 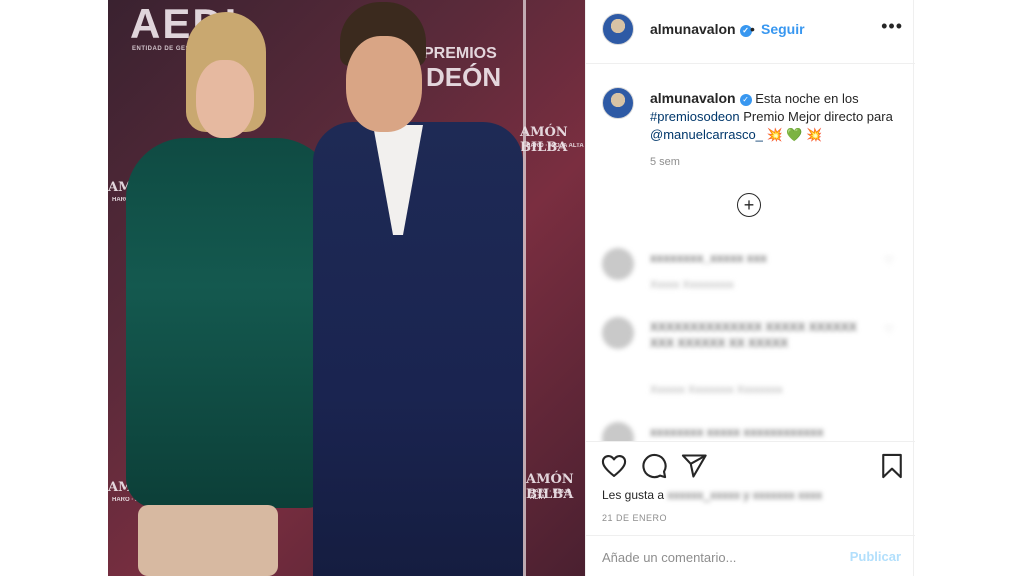 What do you see at coordinates (208, 540) in the screenshot?
I see `woman-boots` at bounding box center [208, 540].